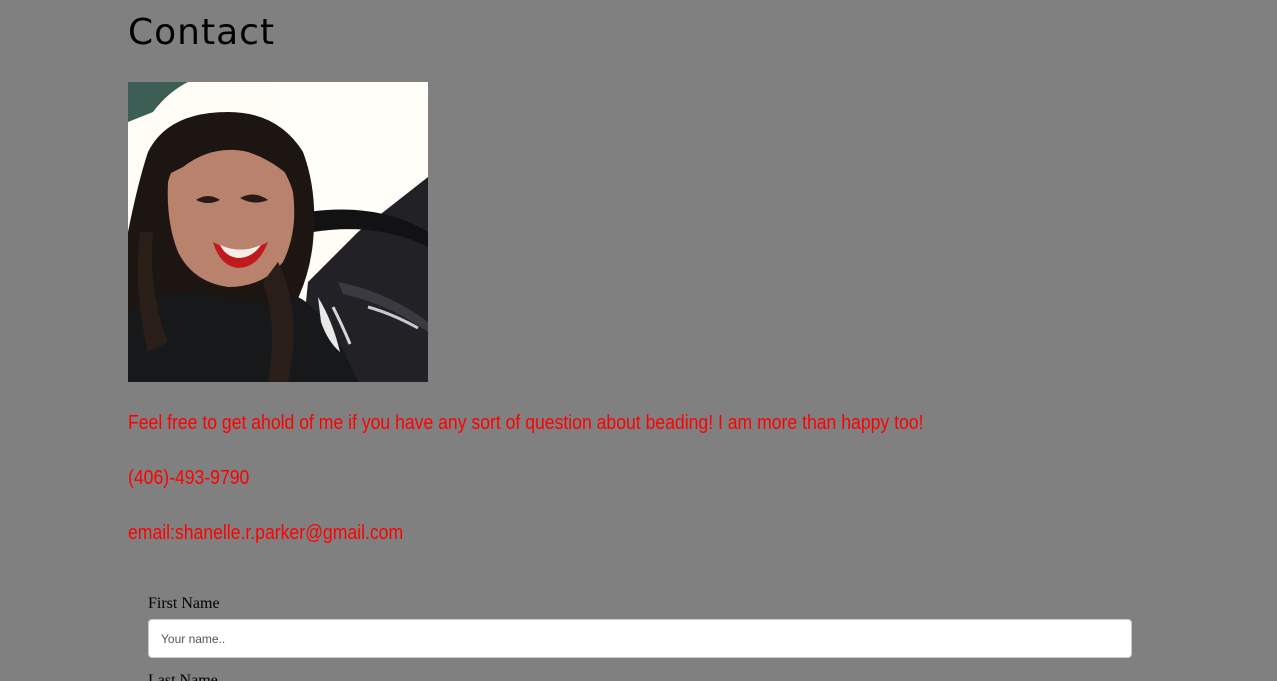  I want to click on phone-number: (406)-493-9790, so click(189, 478).